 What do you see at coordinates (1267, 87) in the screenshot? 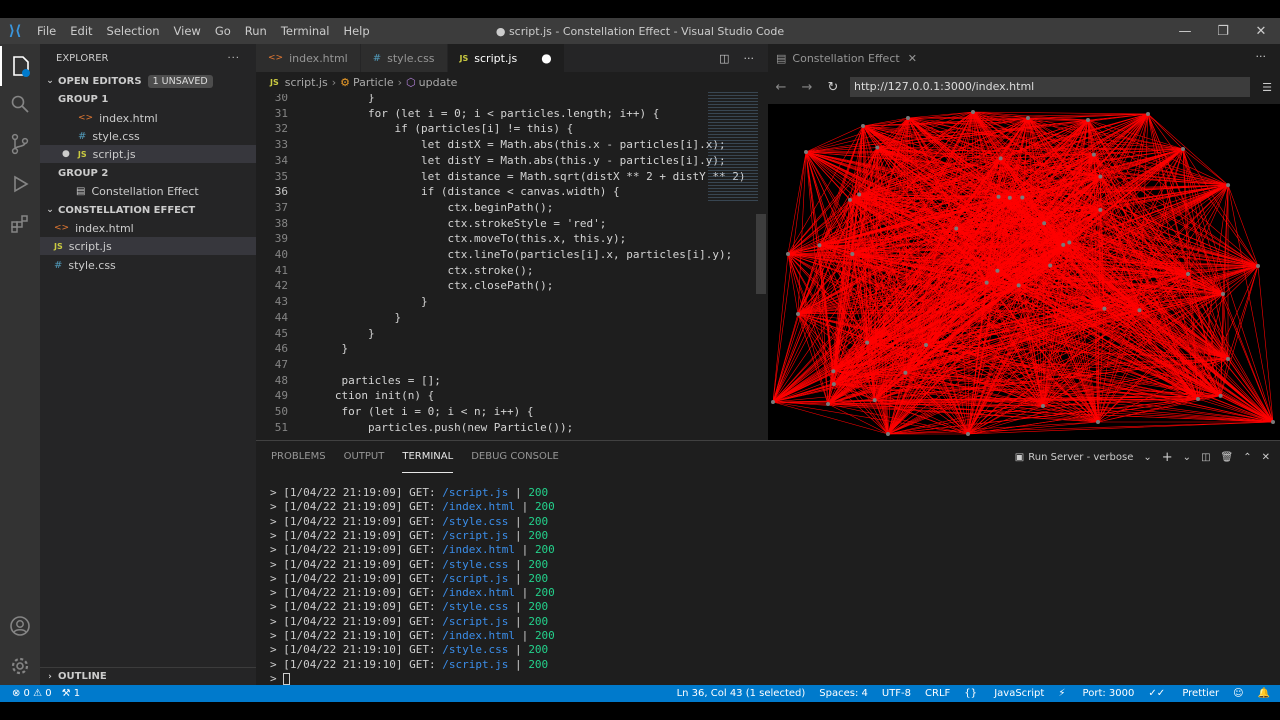
I see `menu-icon: ☰` at bounding box center [1267, 87].